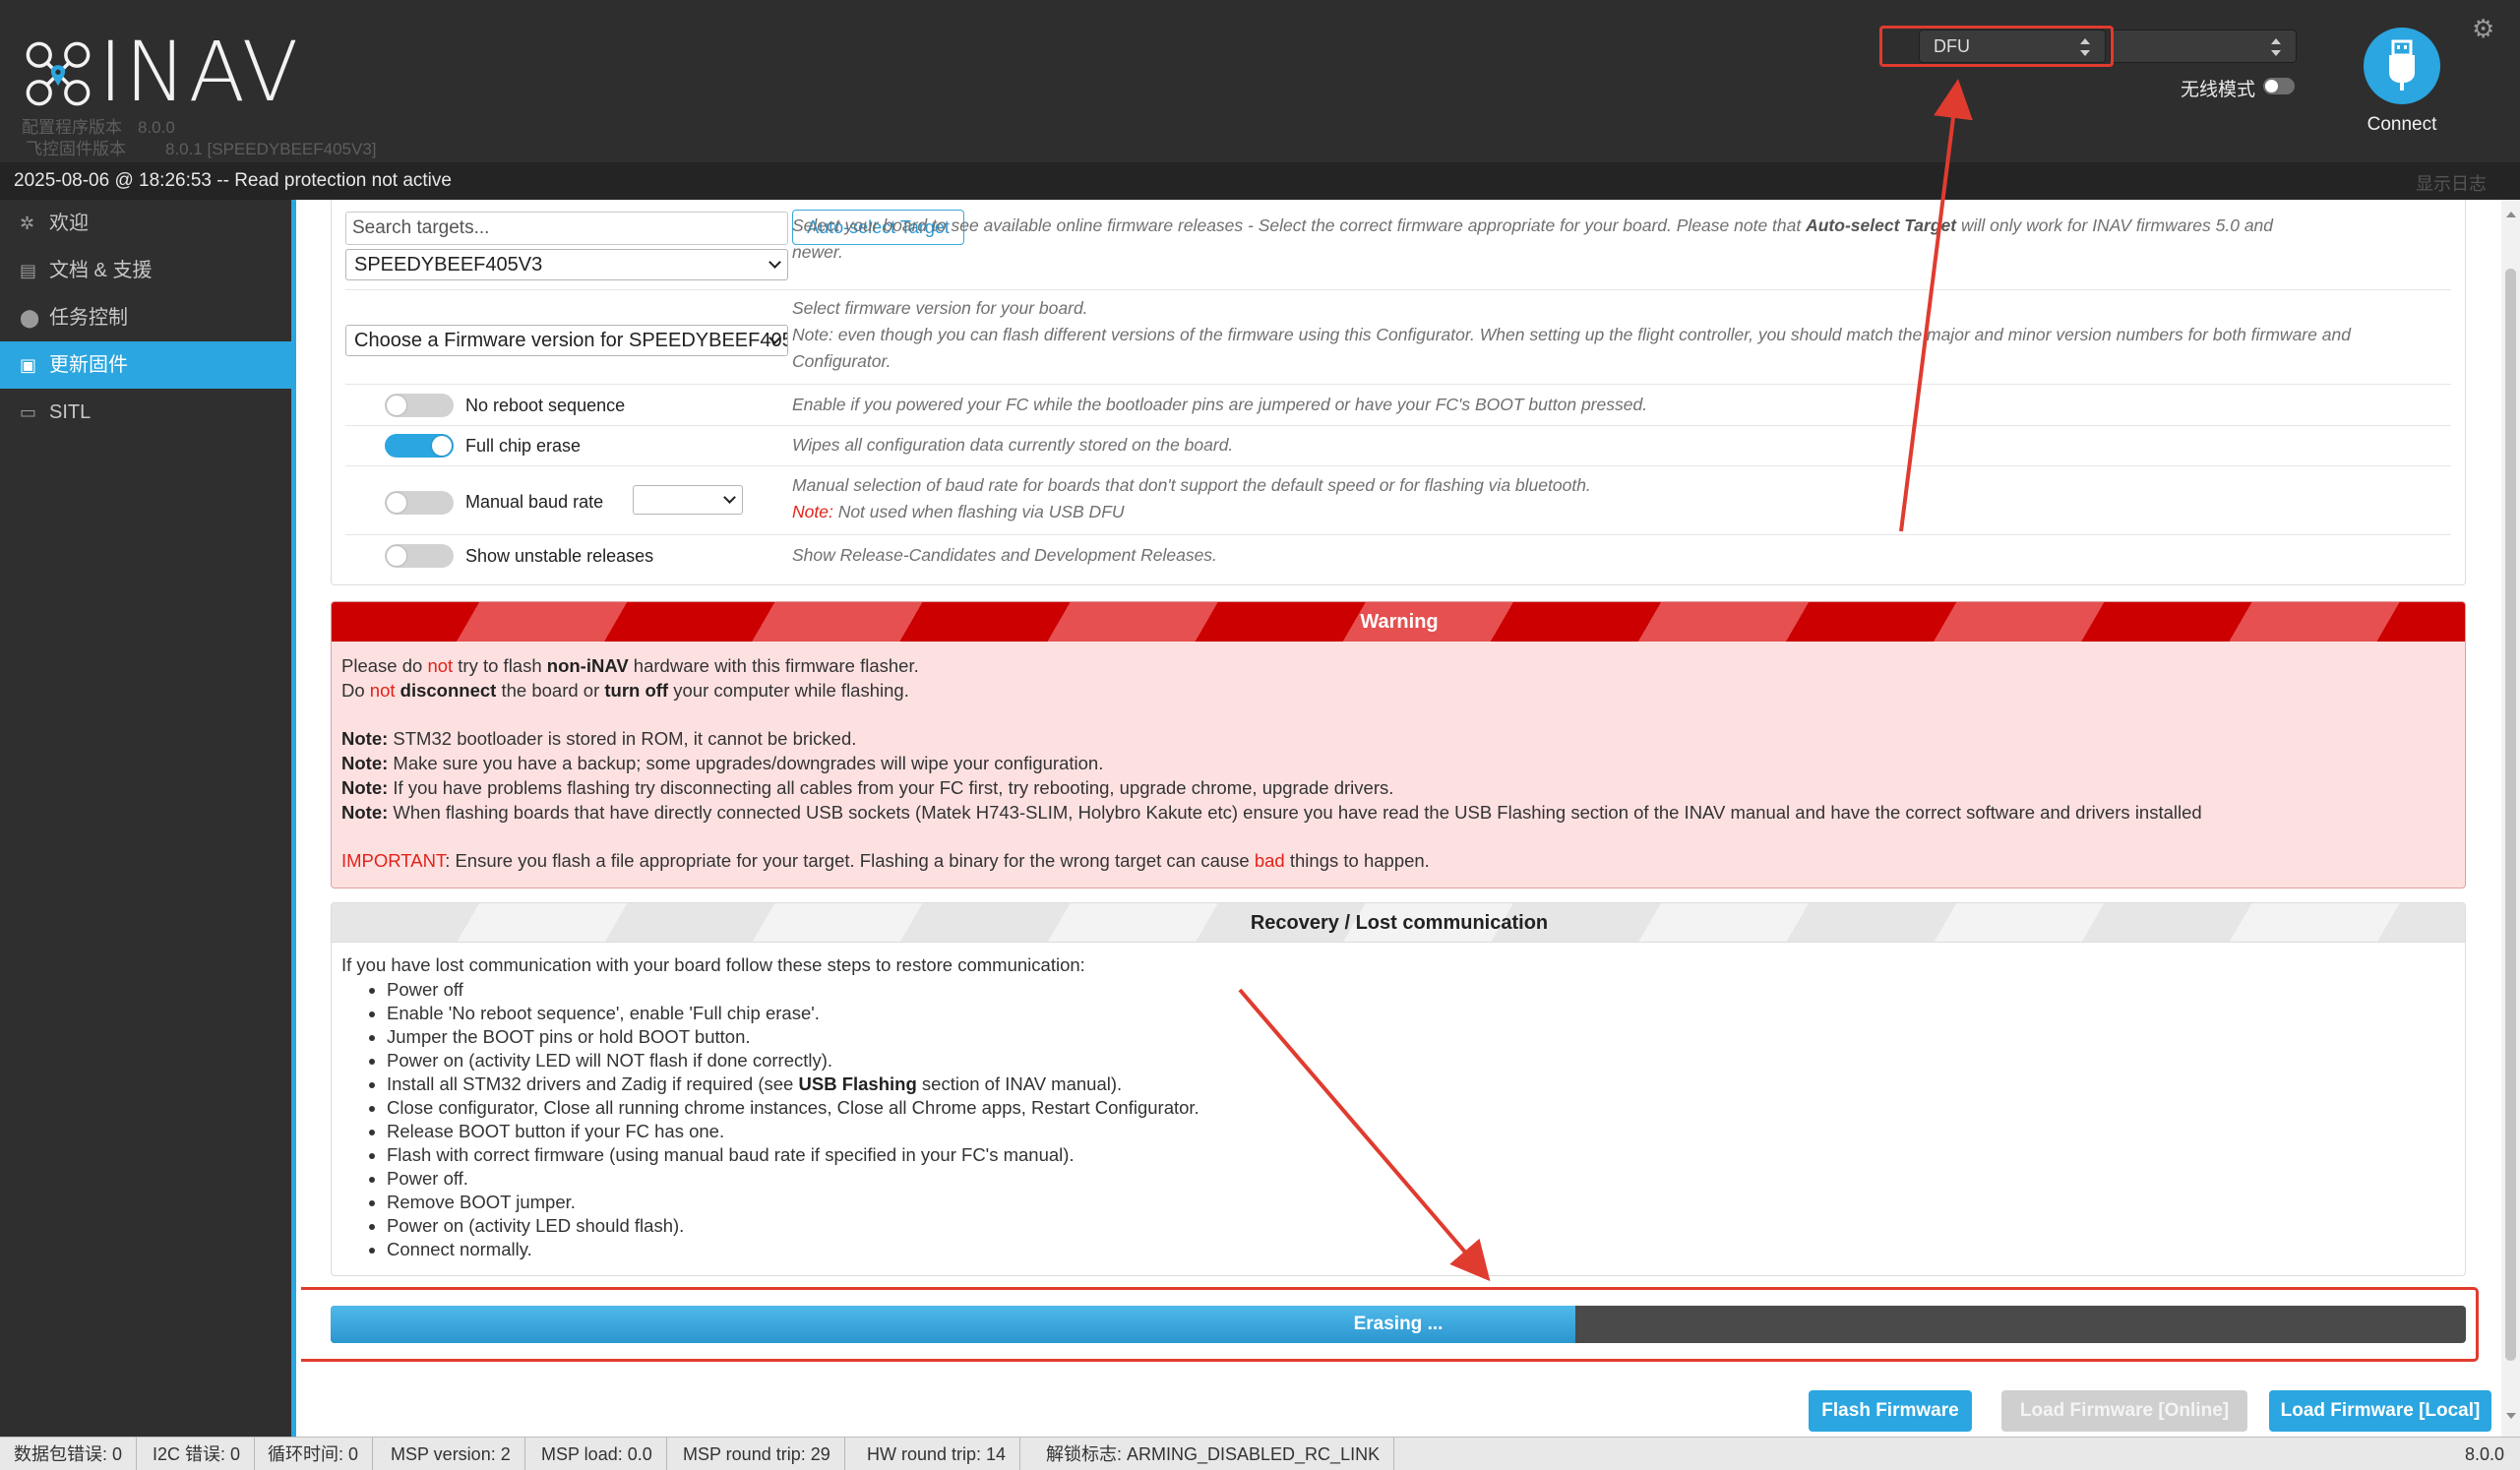 Image resolution: width=2520 pixels, height=1470 pixels. Describe the element at coordinates (774, 262) in the screenshot. I see `chevron-down-icon` at that location.